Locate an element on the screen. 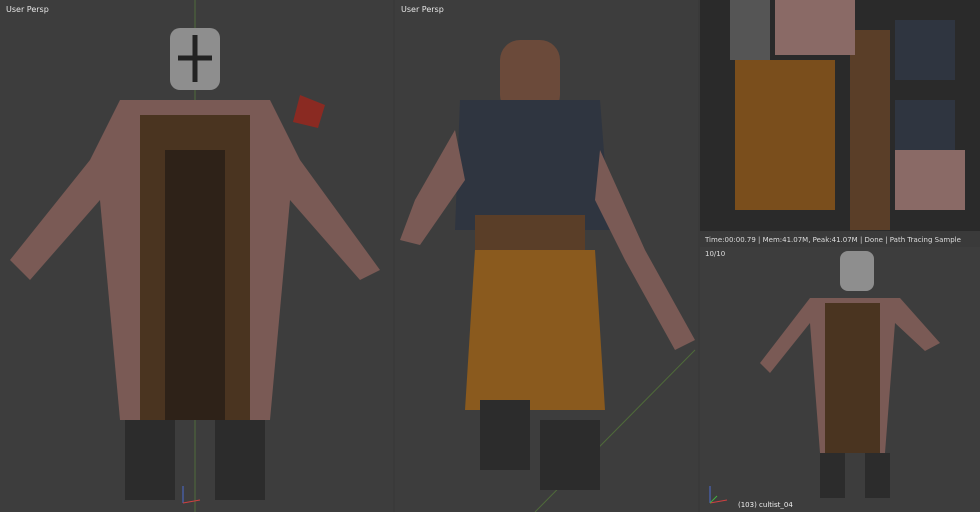 The width and height of the screenshot is (980, 512). active-object-label: (103) cultist_04 is located at coordinates (765, 505).